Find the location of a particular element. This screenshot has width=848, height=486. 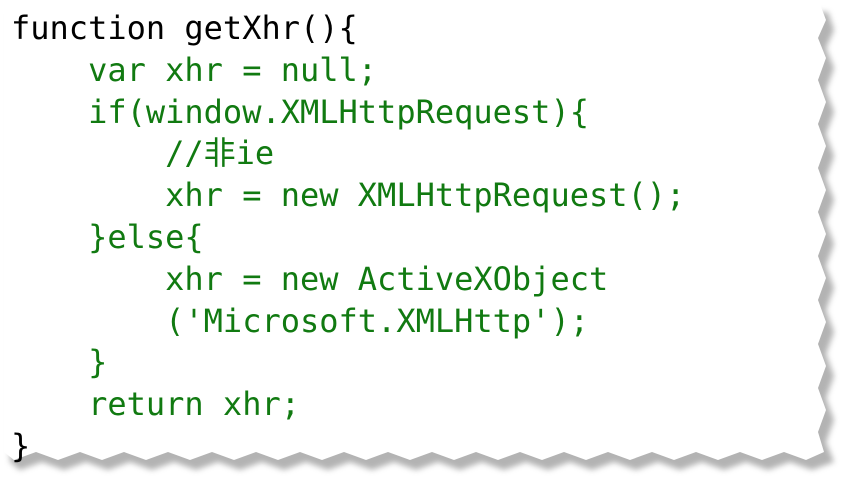

code-line-activexobject-argument: ('Microsoft.XMLHttp'); is located at coordinates (300, 320).